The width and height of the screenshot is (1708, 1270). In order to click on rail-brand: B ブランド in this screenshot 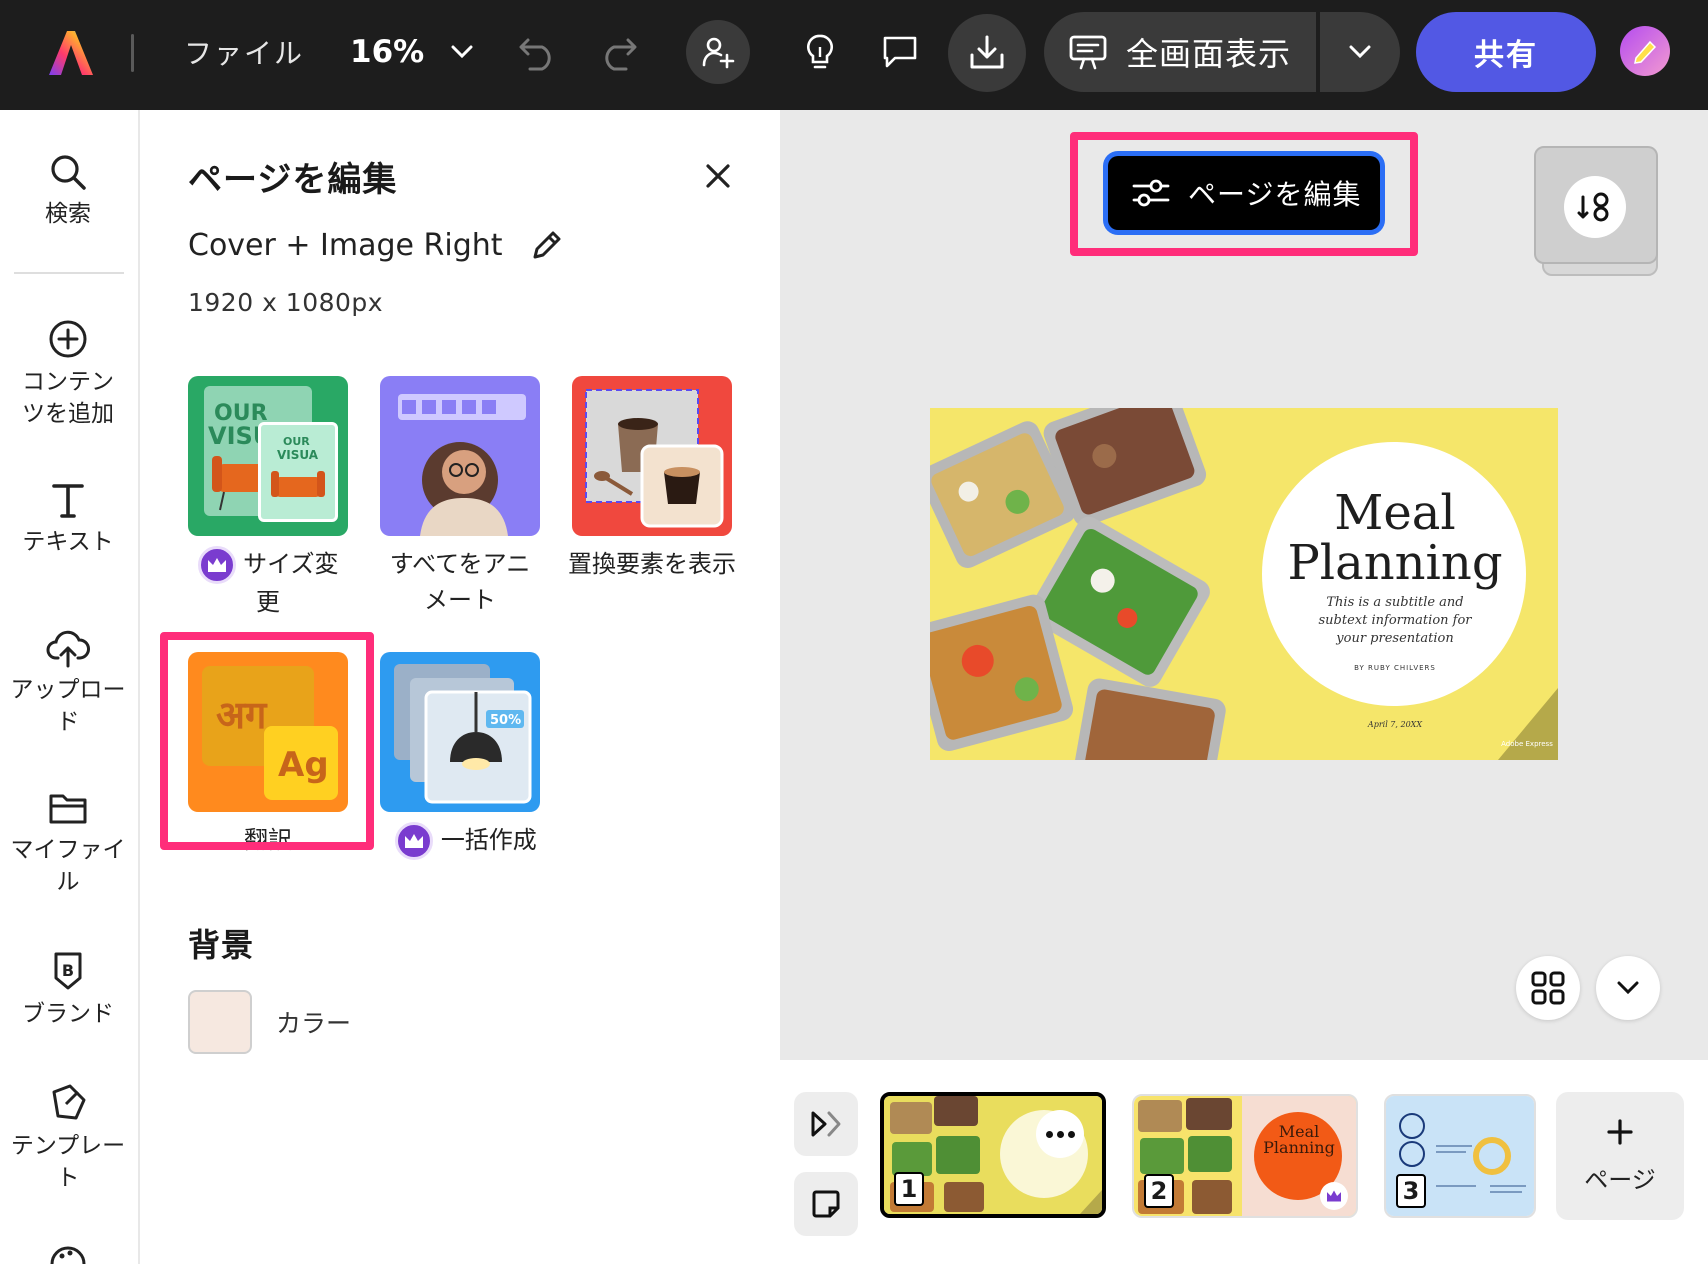, I will do `click(68, 990)`.